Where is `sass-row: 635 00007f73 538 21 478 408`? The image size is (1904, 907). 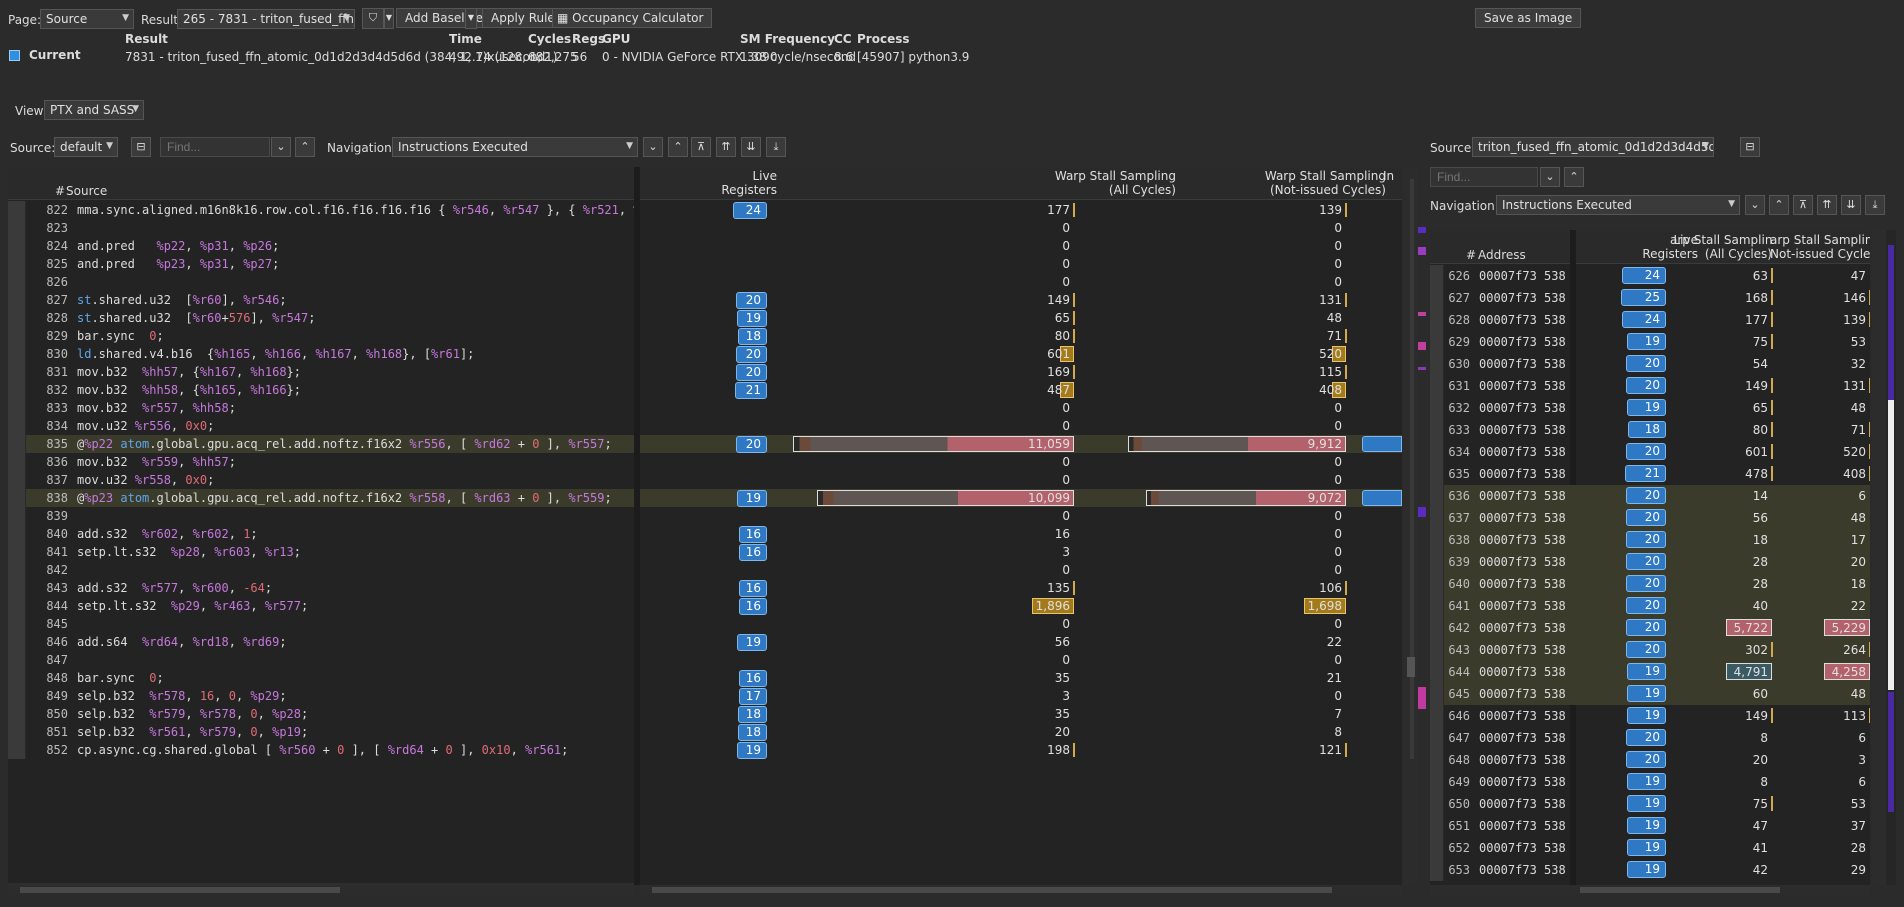
sass-row: 635 00007f73 538 21 478 408 is located at coordinates (1650, 474).